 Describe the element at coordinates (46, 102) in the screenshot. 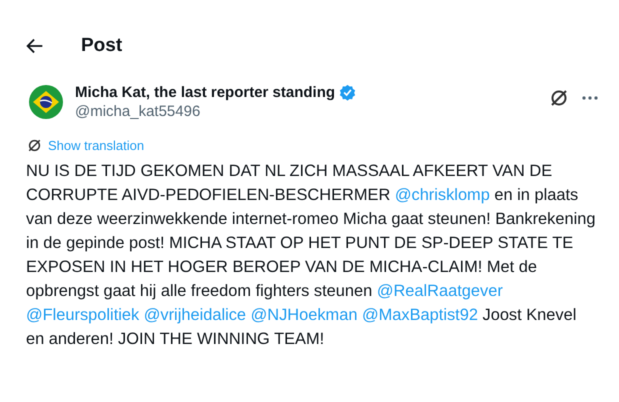

I see `avatar` at that location.